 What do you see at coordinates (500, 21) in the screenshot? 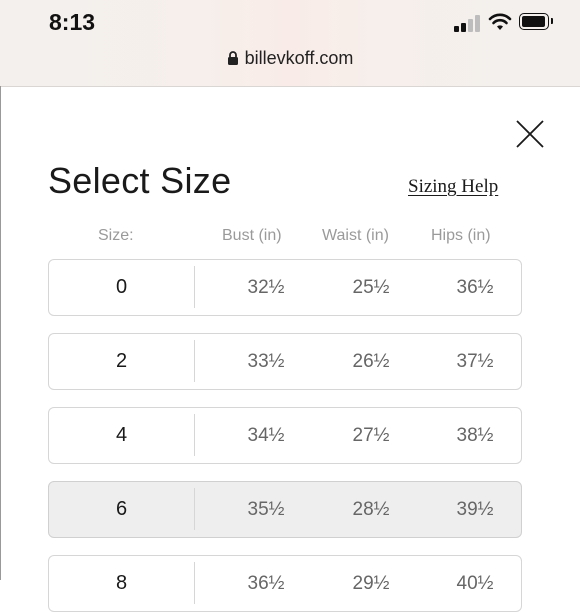
I see `wifi-icon` at bounding box center [500, 21].